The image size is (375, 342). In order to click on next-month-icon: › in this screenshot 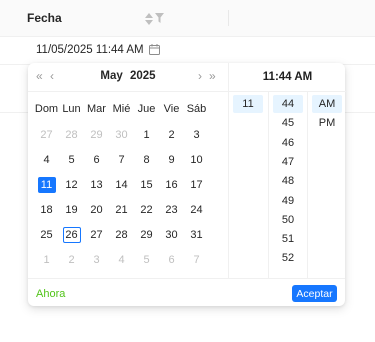, I will do `click(200, 76)`.